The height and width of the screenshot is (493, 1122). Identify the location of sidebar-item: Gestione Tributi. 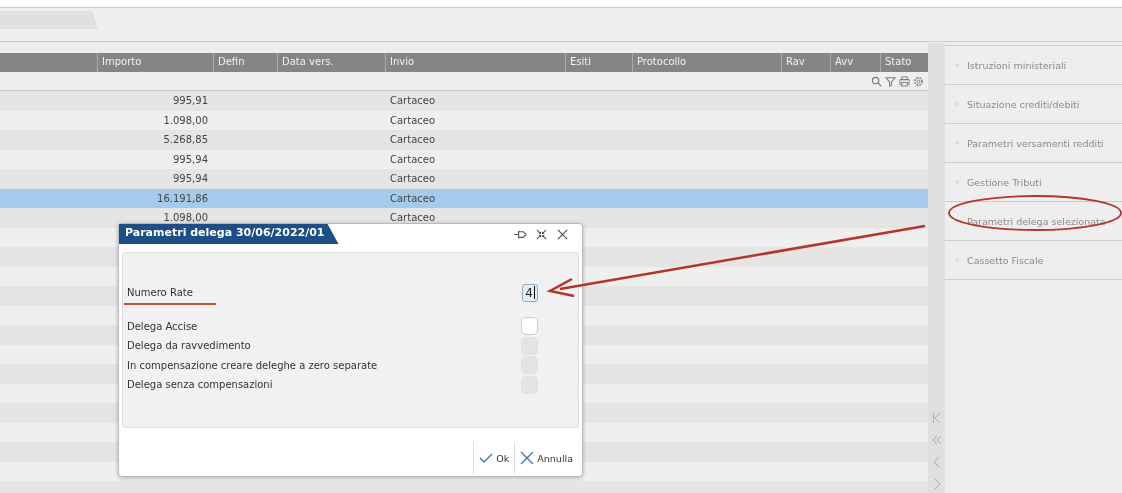
(1033, 182).